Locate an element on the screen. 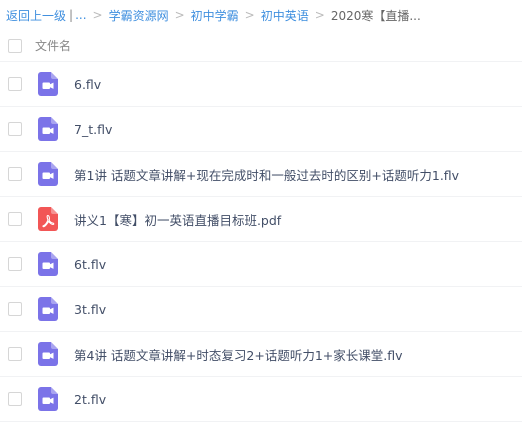 Image resolution: width=522 pixels, height=425 pixels. file-name: 2t.flv is located at coordinates (90, 399).